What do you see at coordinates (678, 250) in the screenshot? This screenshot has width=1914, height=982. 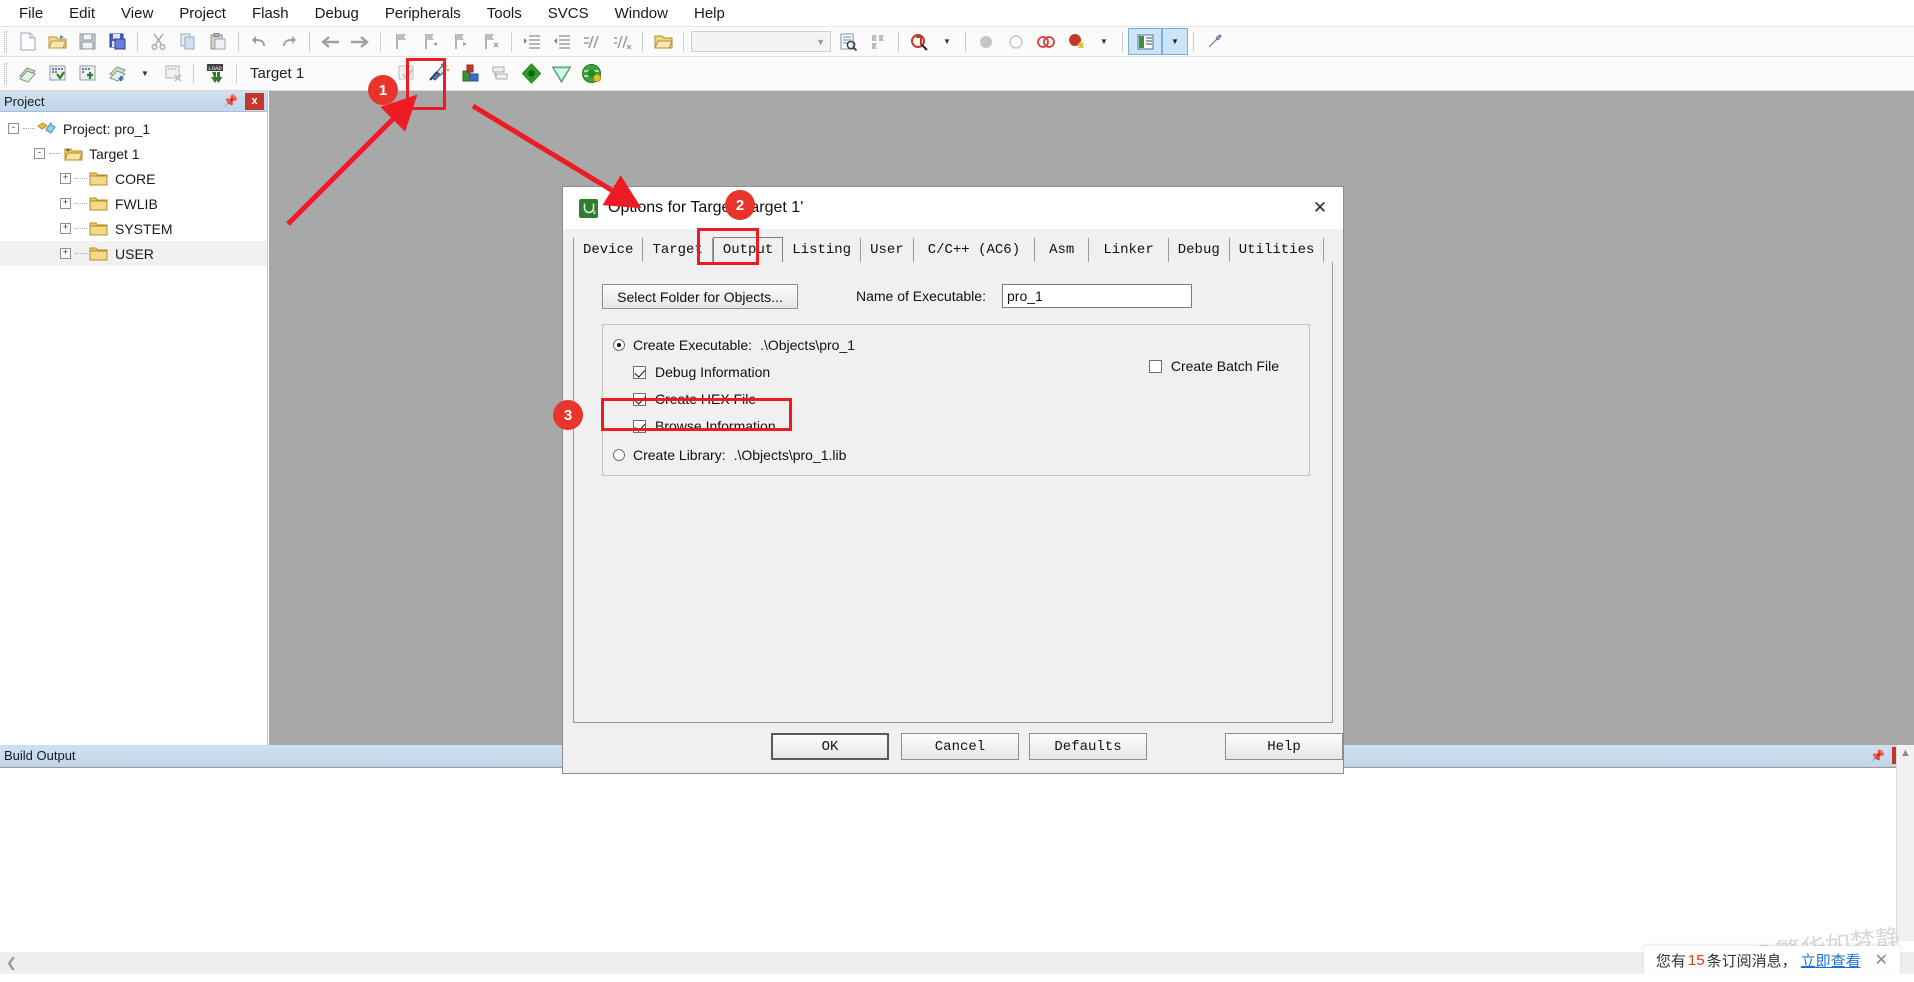 I see `tab-target: Target` at bounding box center [678, 250].